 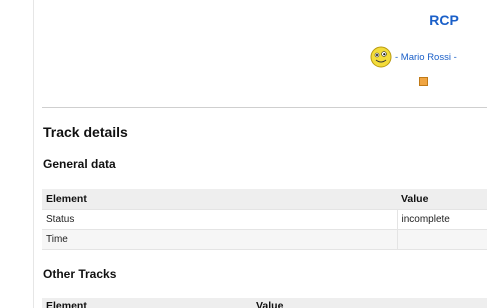 I want to click on cell-value: incomplete, so click(x=441, y=219).